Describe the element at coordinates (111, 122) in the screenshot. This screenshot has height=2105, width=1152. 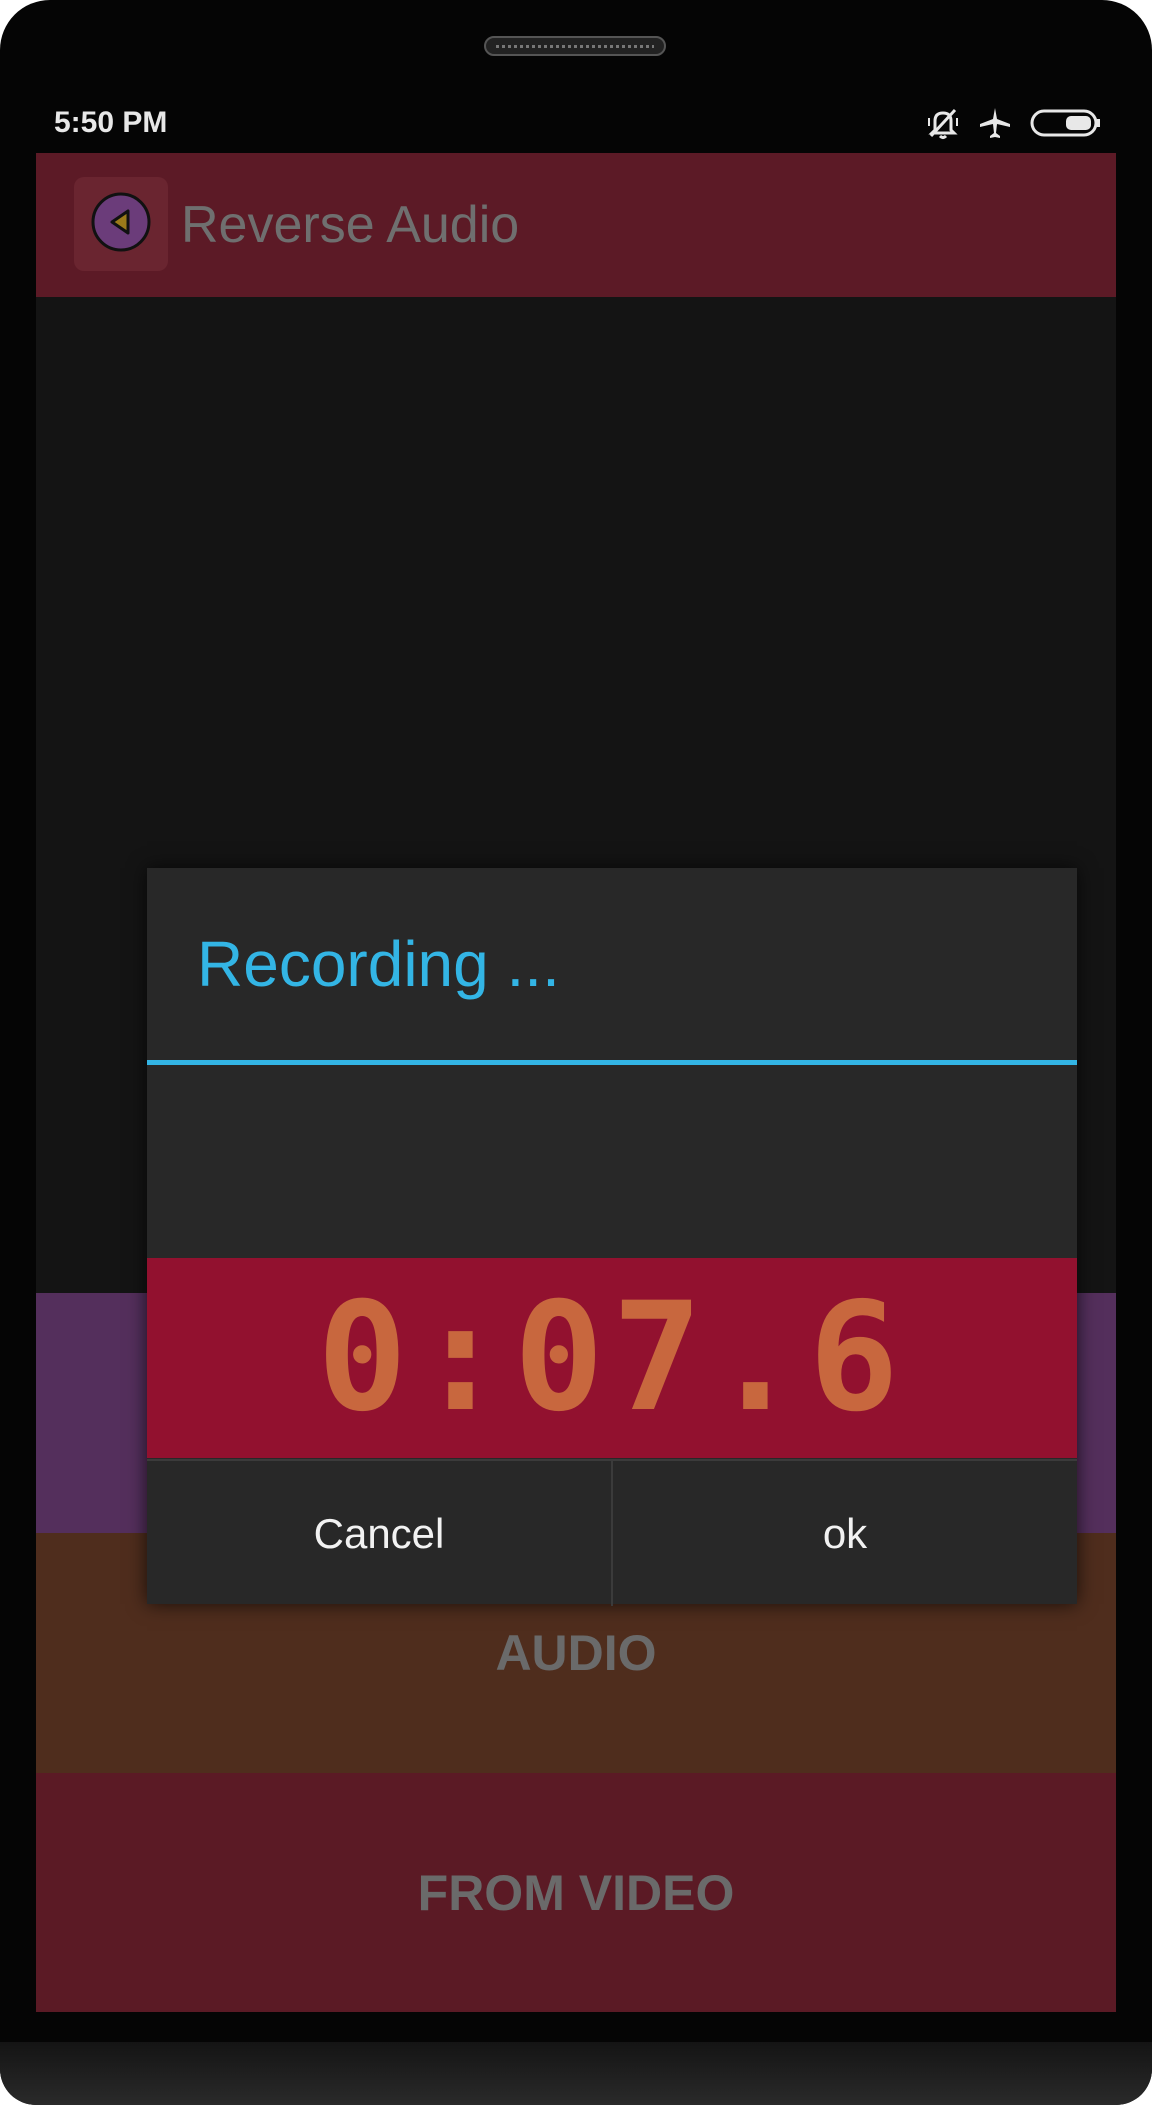
I see `status-time: 5:50 PM` at that location.